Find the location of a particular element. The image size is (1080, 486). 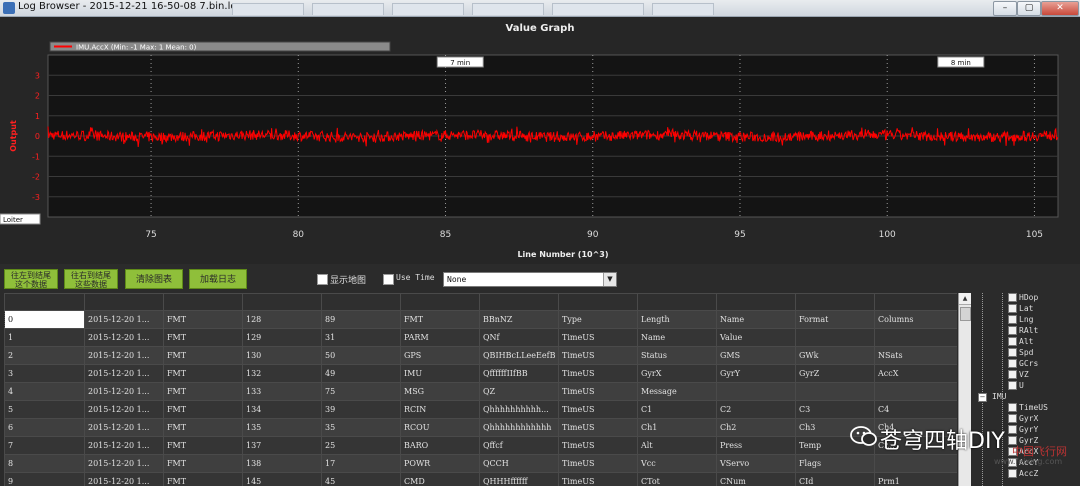

table-cell: 138 is located at coordinates (282, 463).